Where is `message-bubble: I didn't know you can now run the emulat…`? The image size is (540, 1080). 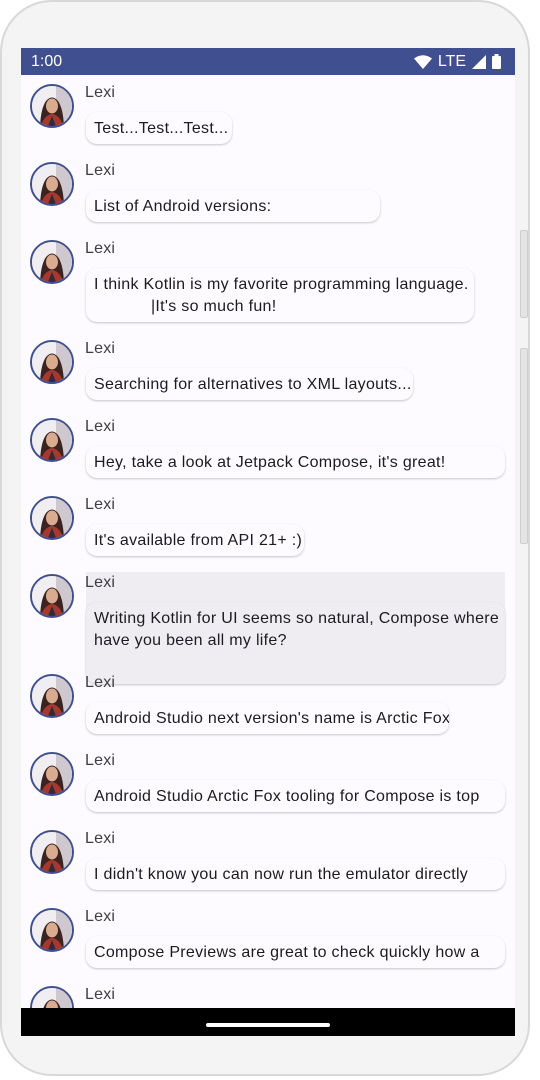 message-bubble: I didn't know you can now run the emulat… is located at coordinates (295, 874).